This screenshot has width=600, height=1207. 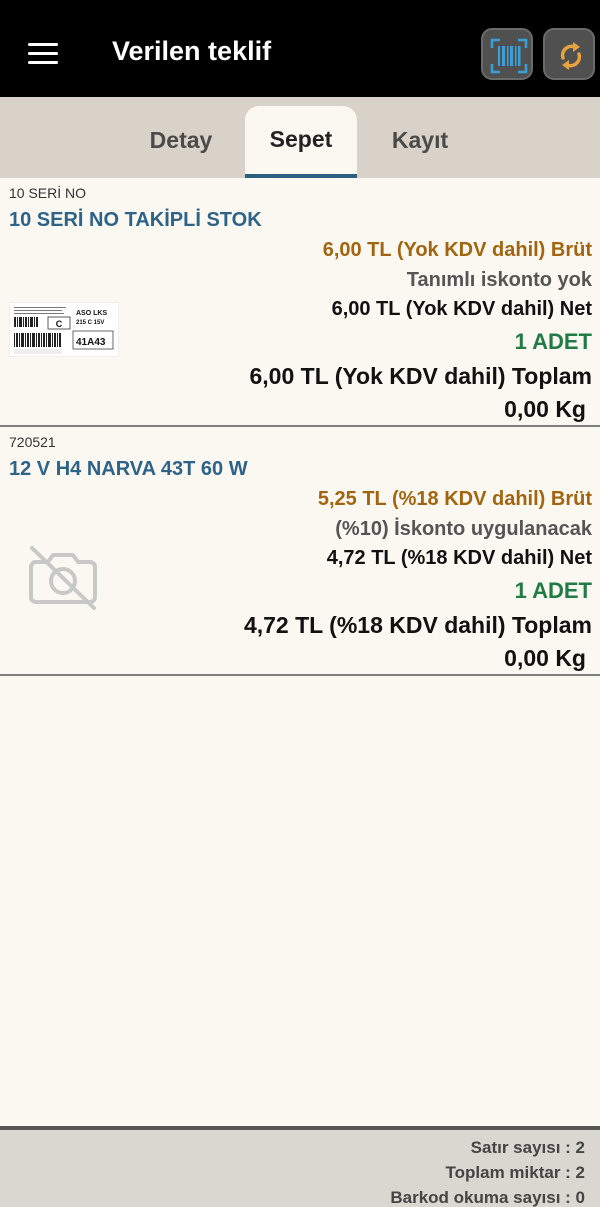 I want to click on item-total: 4,72 TL (%18 KDV dahil) Toplam, so click(x=417, y=625).